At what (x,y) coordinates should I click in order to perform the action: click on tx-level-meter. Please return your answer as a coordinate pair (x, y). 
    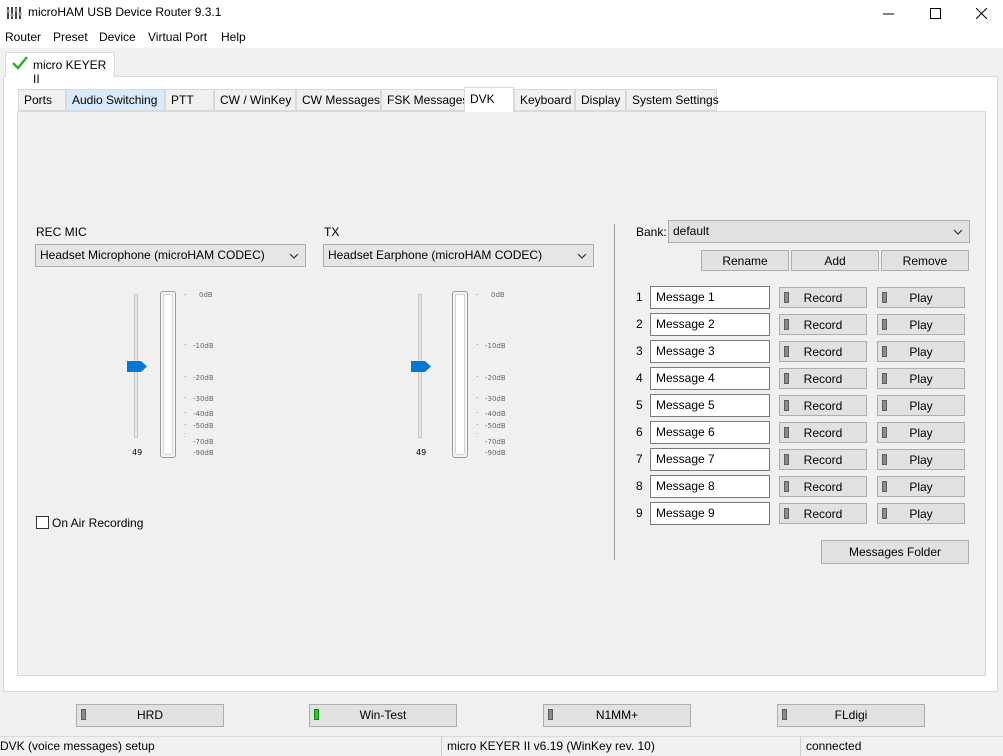
    Looking at the image, I should click on (460, 374).